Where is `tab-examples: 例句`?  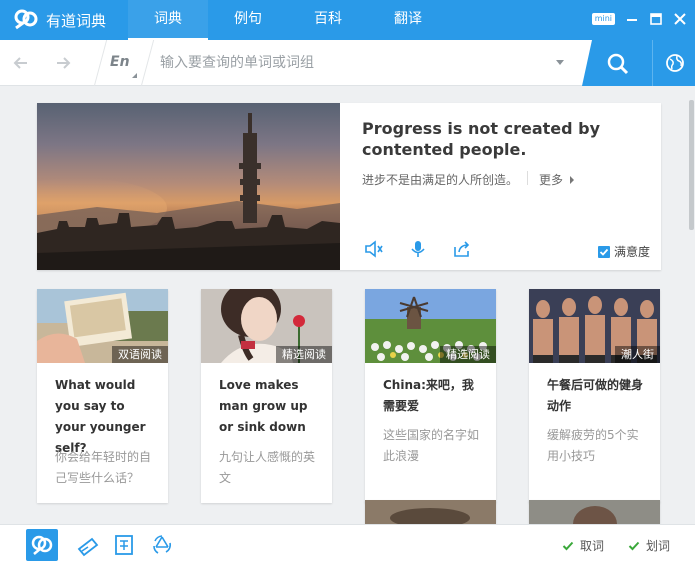 tab-examples: 例句 is located at coordinates (248, 20).